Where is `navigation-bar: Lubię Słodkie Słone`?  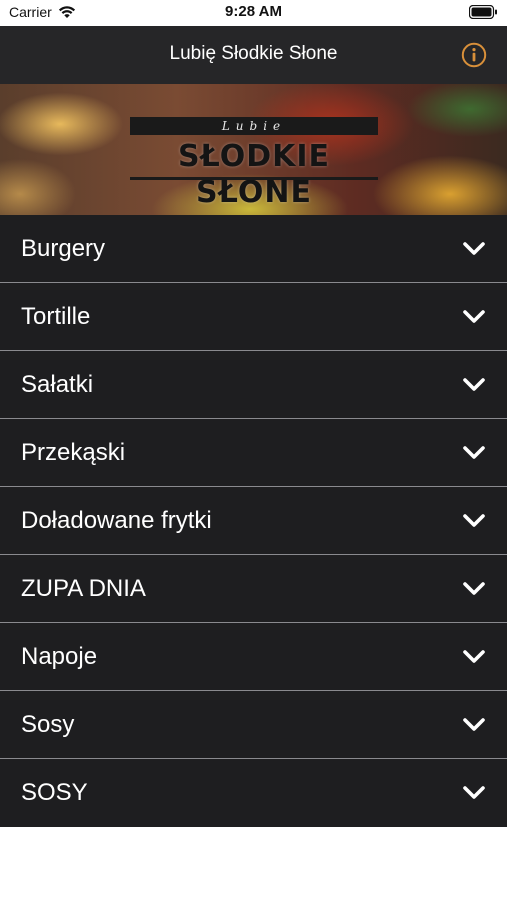 navigation-bar: Lubię Słodkie Słone is located at coordinates (253, 55).